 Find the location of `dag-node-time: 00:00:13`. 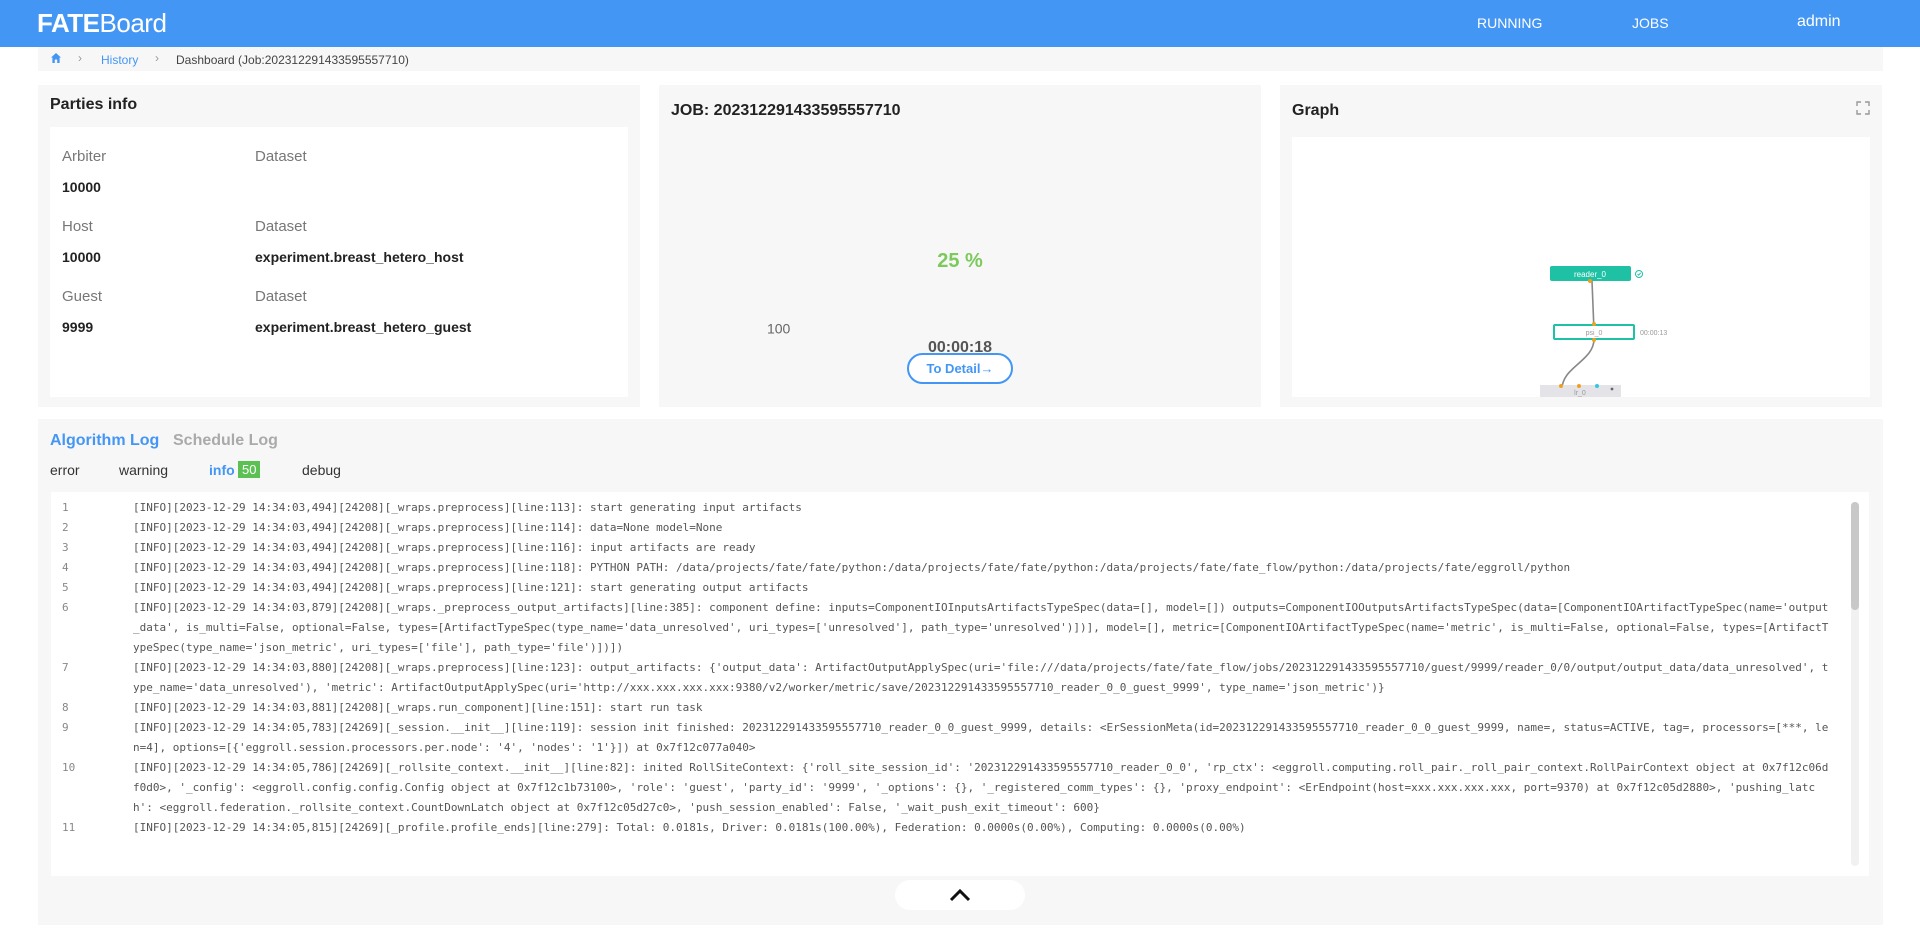

dag-node-time: 00:00:13 is located at coordinates (1653, 333).